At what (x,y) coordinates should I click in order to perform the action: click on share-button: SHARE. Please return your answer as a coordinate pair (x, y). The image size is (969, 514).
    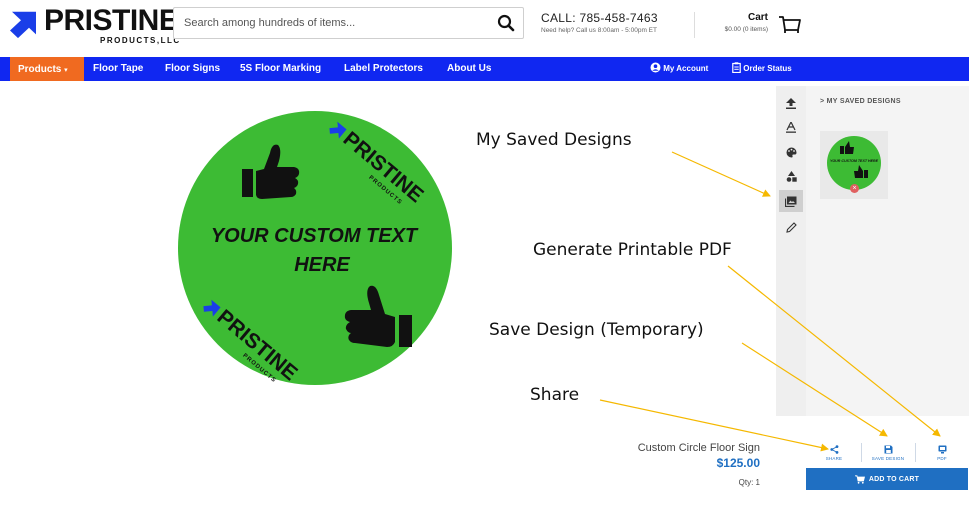
    Looking at the image, I should click on (834, 452).